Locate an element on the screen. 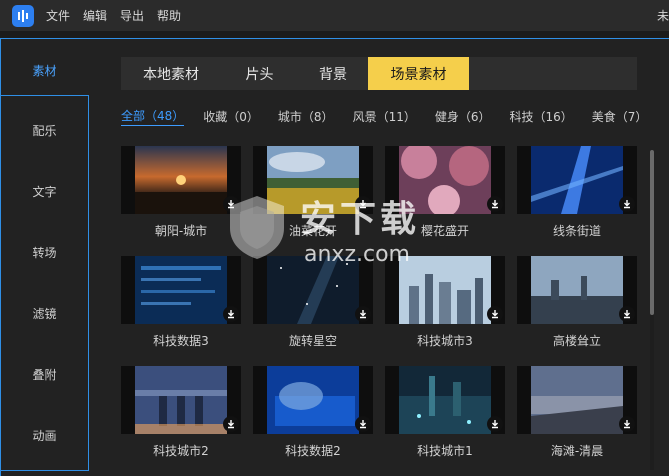 This screenshot has height=476, width=669. watermark-url: anxz.com is located at coordinates (357, 254).